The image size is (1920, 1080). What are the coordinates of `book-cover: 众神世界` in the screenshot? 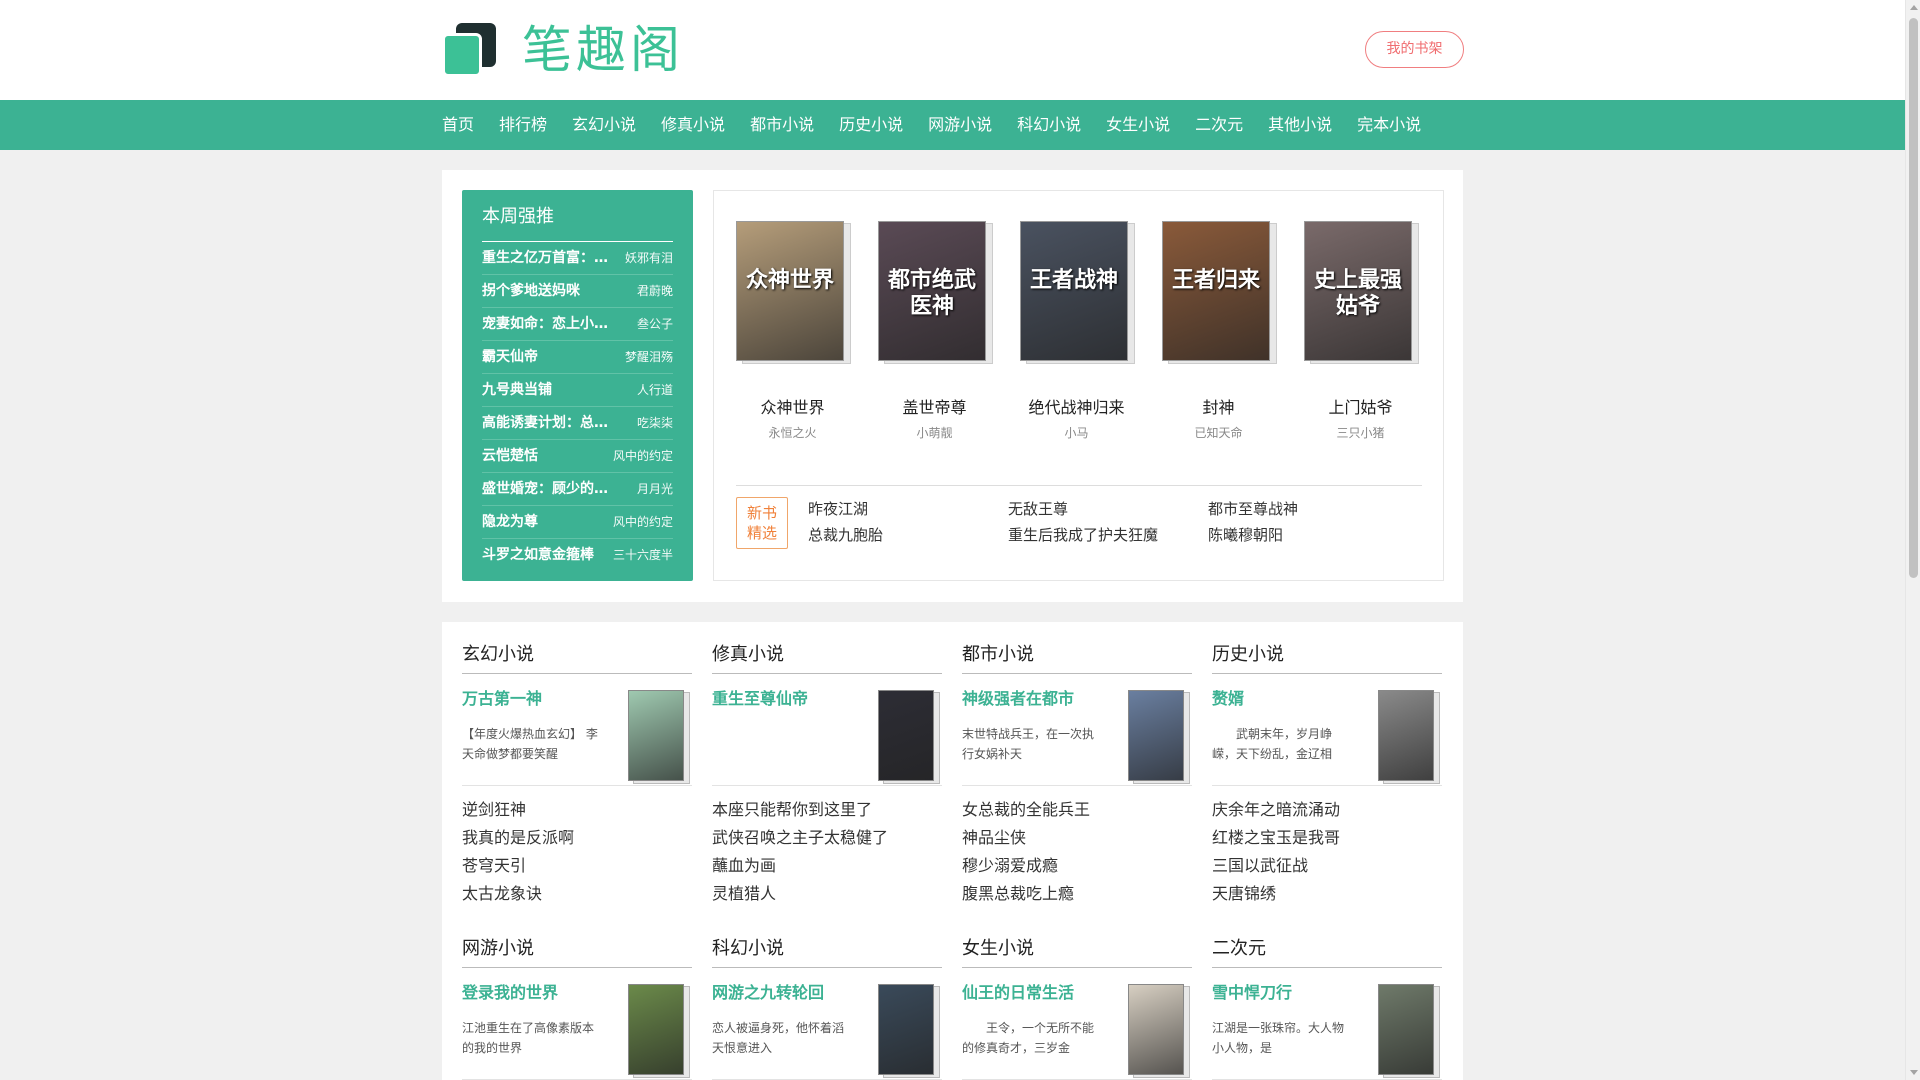 It's located at (793, 292).